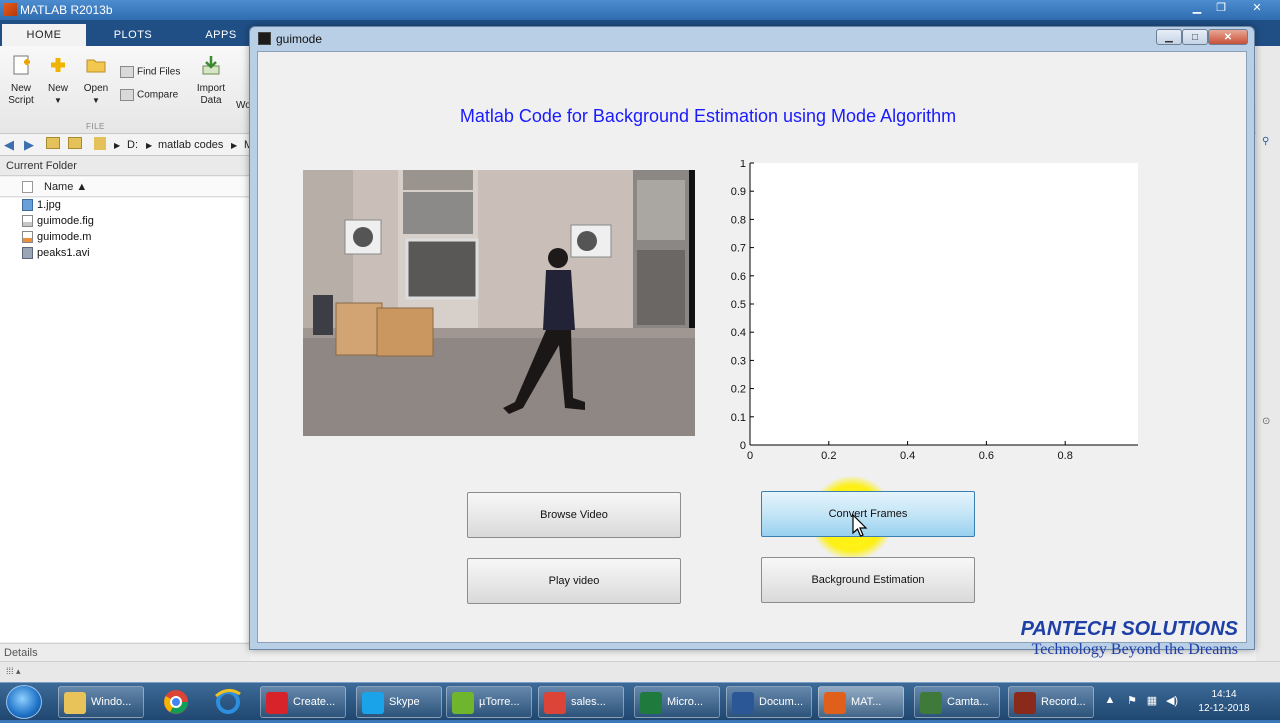  What do you see at coordinates (574, 581) in the screenshot?
I see `play-video-button: Play video` at bounding box center [574, 581].